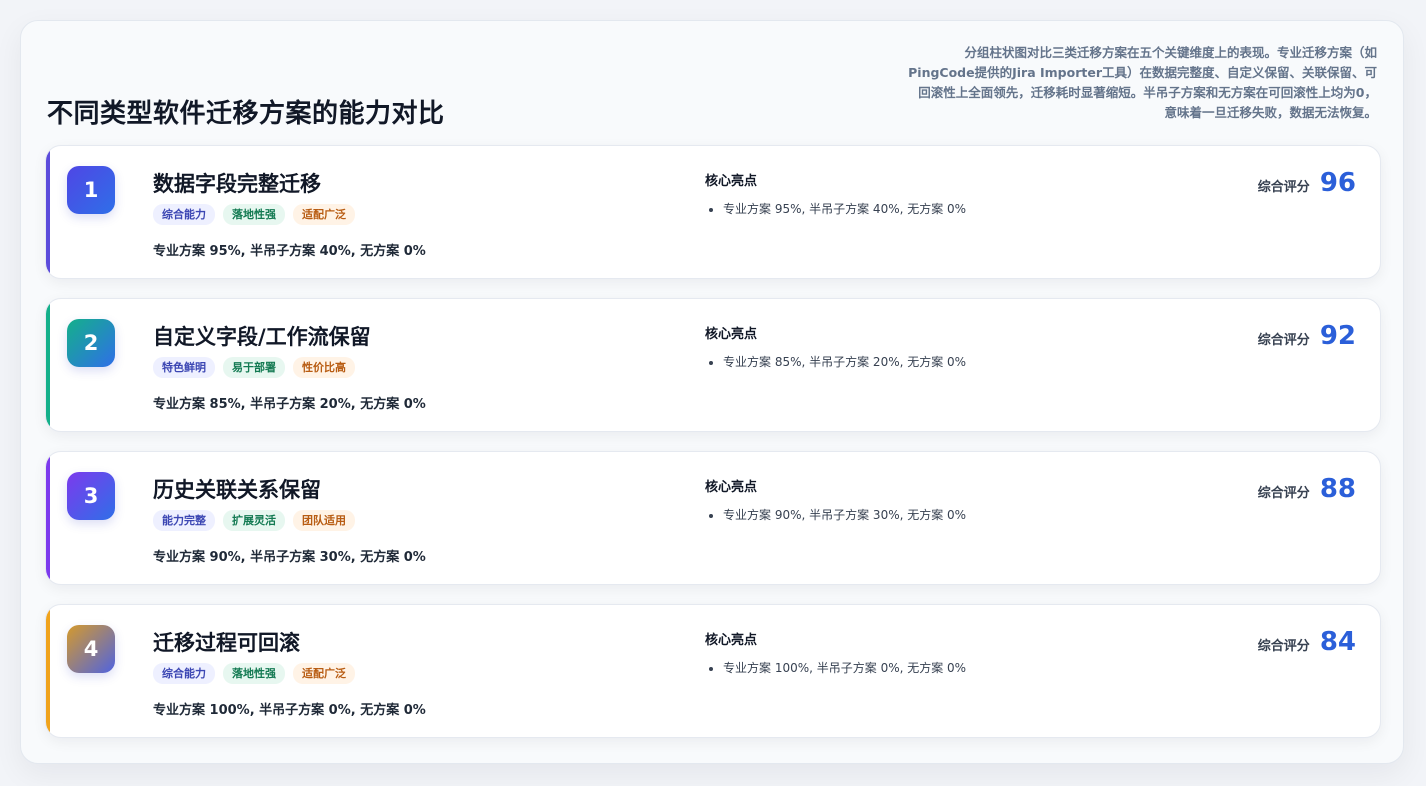  Describe the element at coordinates (324, 367) in the screenshot. I see `tag: 性价比高` at that location.